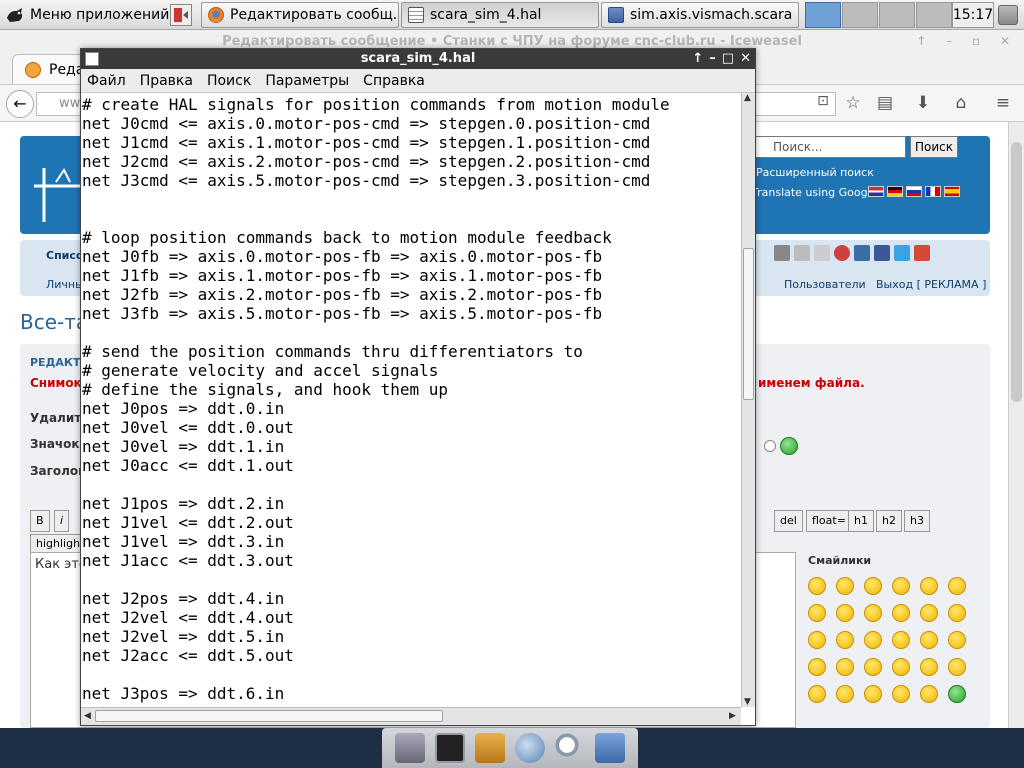 The height and width of the screenshot is (768, 1024). I want to click on italic-button: i, so click(62, 521).